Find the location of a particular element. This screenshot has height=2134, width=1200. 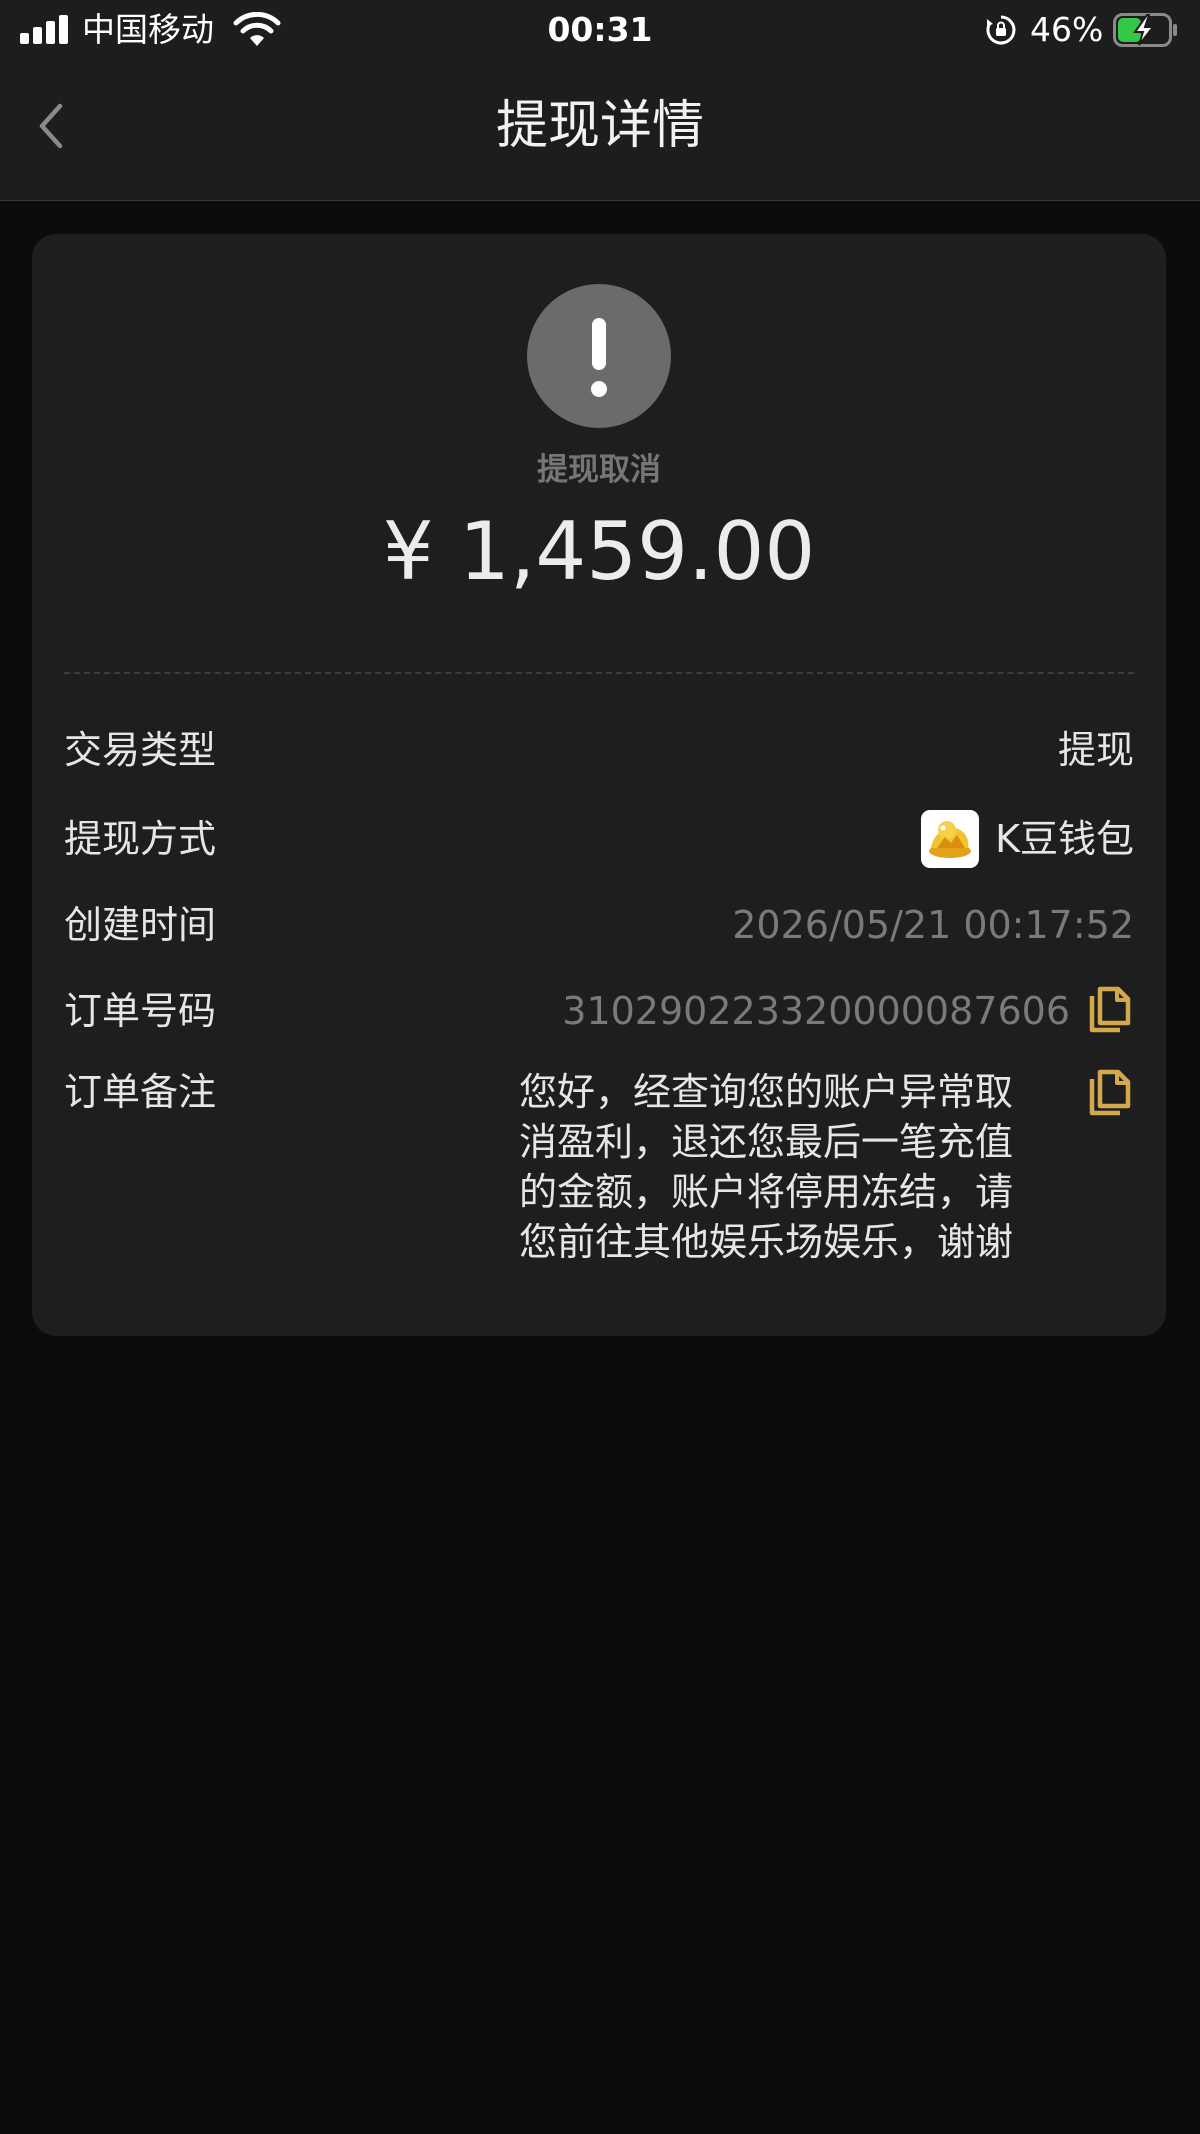

navigation-bar: 提现详情 is located at coordinates (600, 130).